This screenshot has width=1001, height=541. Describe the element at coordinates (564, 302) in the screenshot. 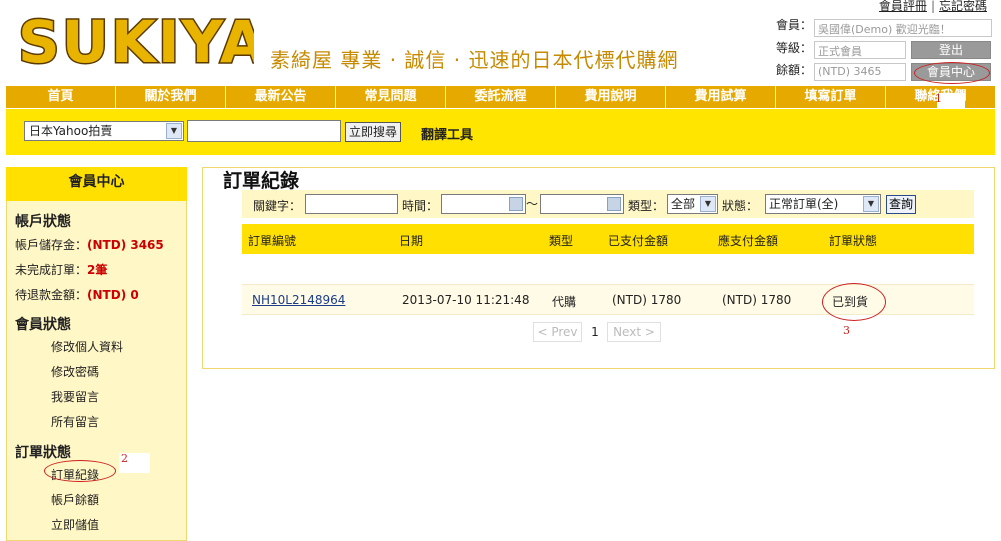

I see `order-type-cell: 代購` at that location.